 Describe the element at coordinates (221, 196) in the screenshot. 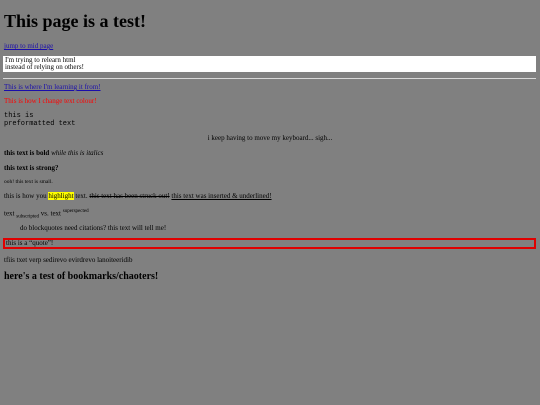

I see `inserted-text: this text was inserted & underlined!` at that location.